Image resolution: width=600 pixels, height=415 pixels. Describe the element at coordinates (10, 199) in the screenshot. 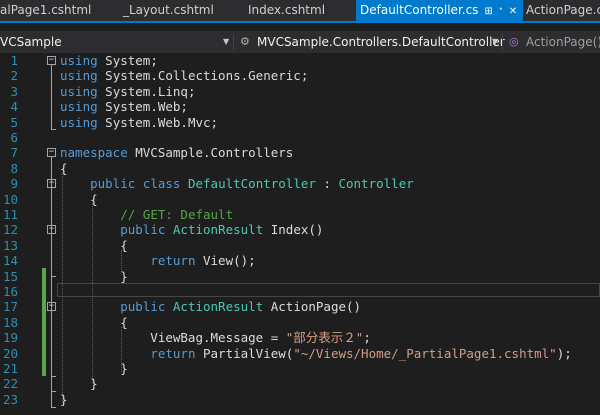

I see `line-number: 10` at that location.